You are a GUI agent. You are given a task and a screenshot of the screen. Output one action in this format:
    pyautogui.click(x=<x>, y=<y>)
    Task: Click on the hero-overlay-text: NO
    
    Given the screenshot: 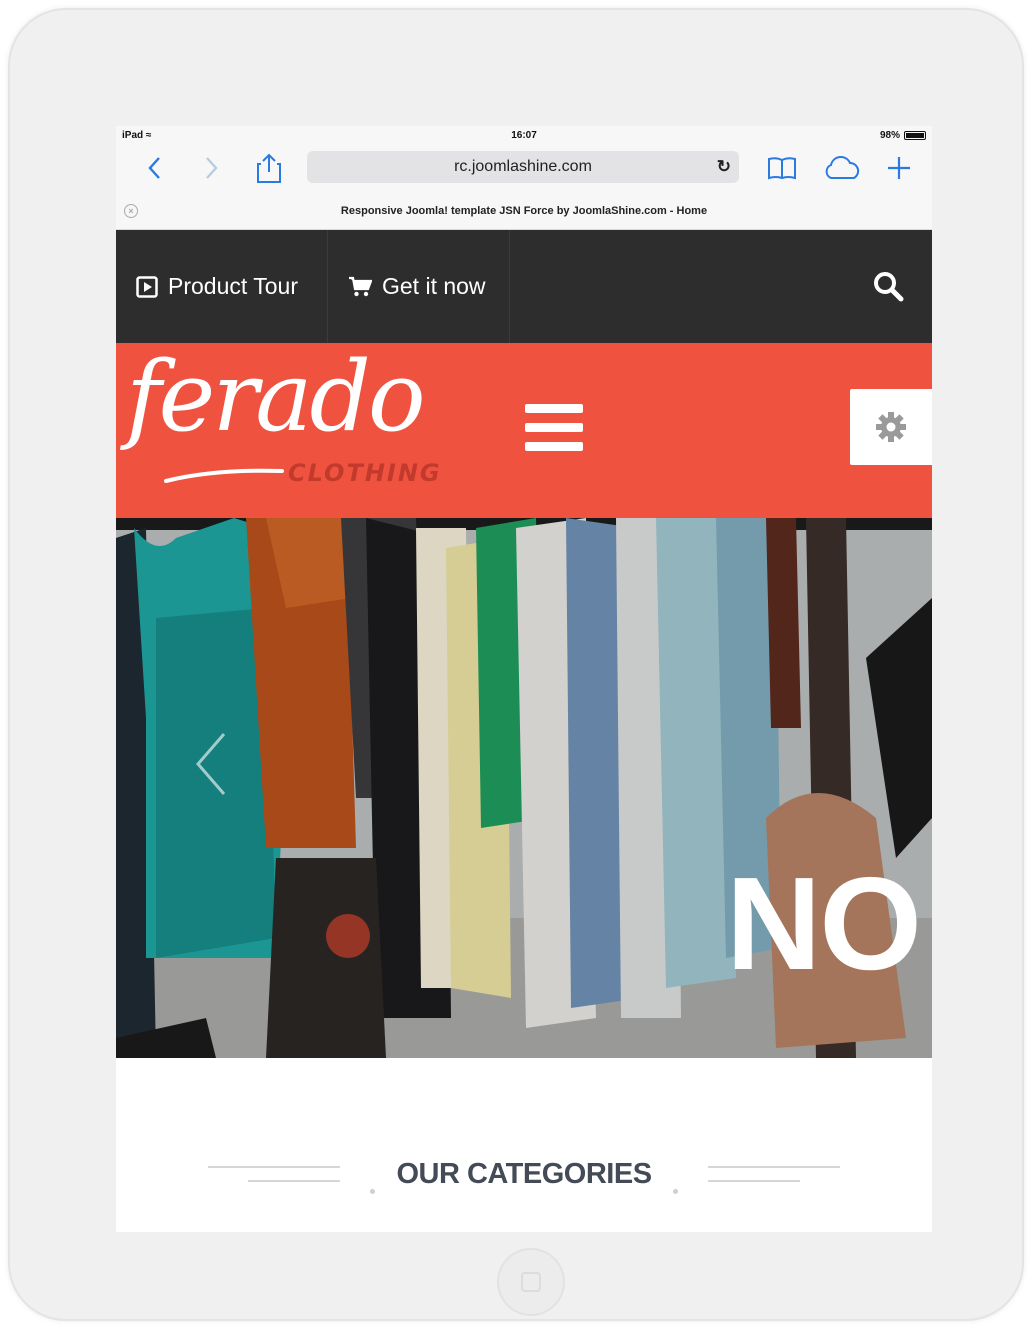 What is the action you would take?
    pyautogui.click(x=824, y=923)
    